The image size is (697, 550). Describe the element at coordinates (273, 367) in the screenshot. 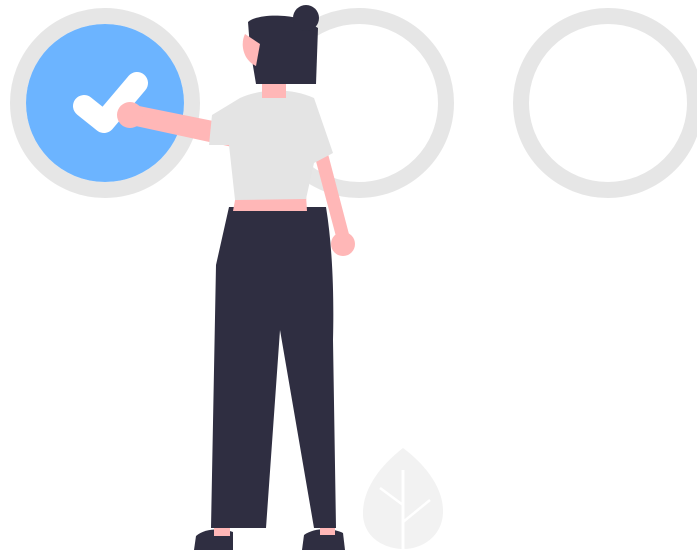

I see `pants` at that location.